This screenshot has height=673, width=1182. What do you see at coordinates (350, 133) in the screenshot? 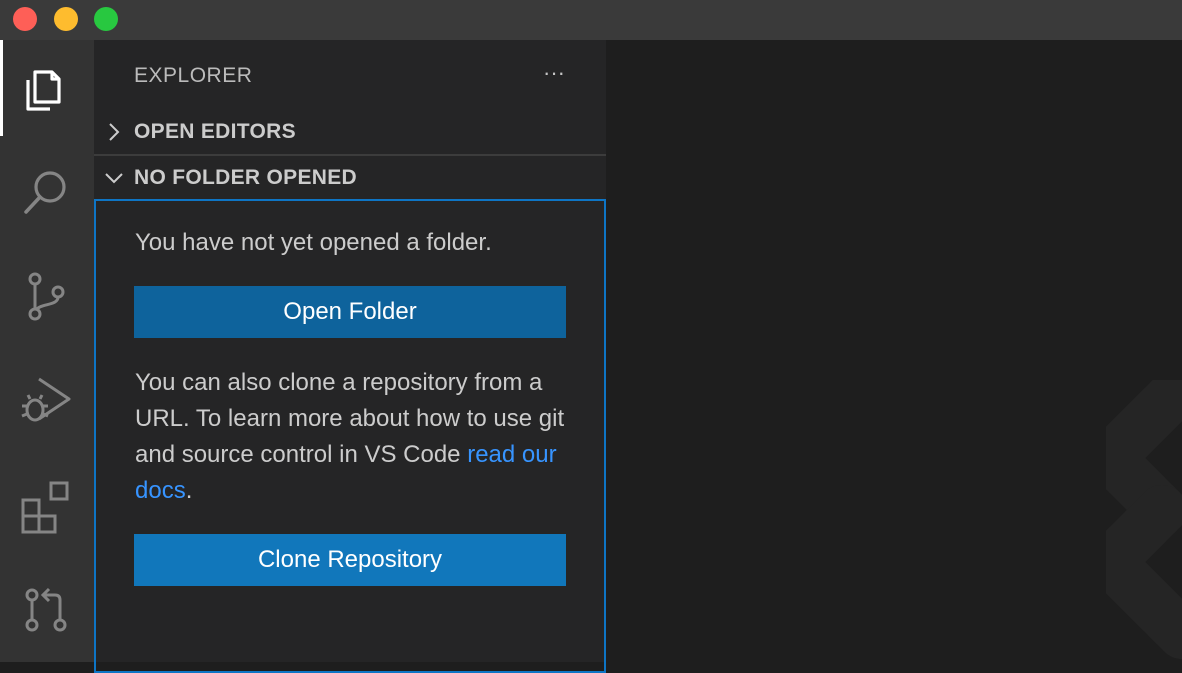
I see `section-open-editors: OPEN EDITORS` at bounding box center [350, 133].